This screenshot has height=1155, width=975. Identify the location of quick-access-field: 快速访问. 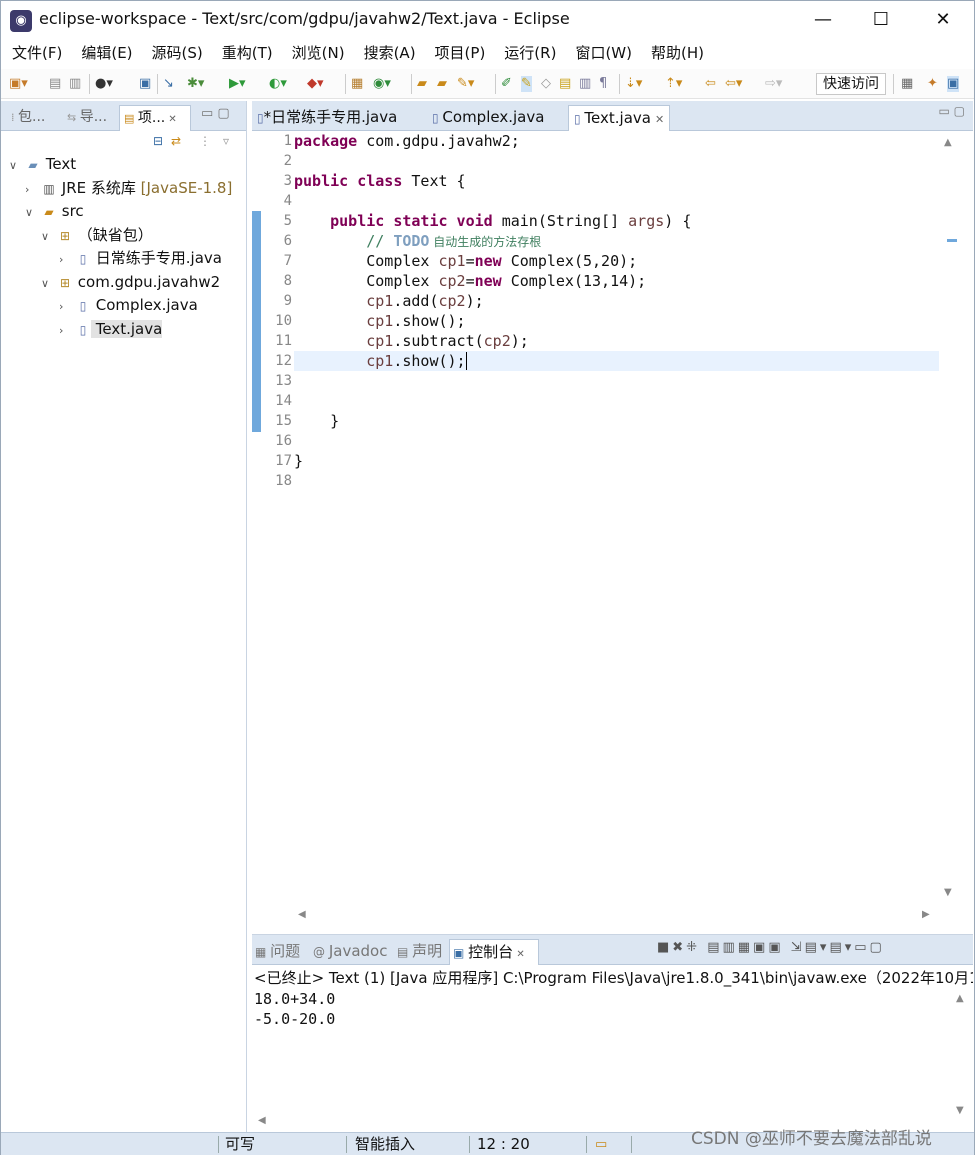
(851, 84).